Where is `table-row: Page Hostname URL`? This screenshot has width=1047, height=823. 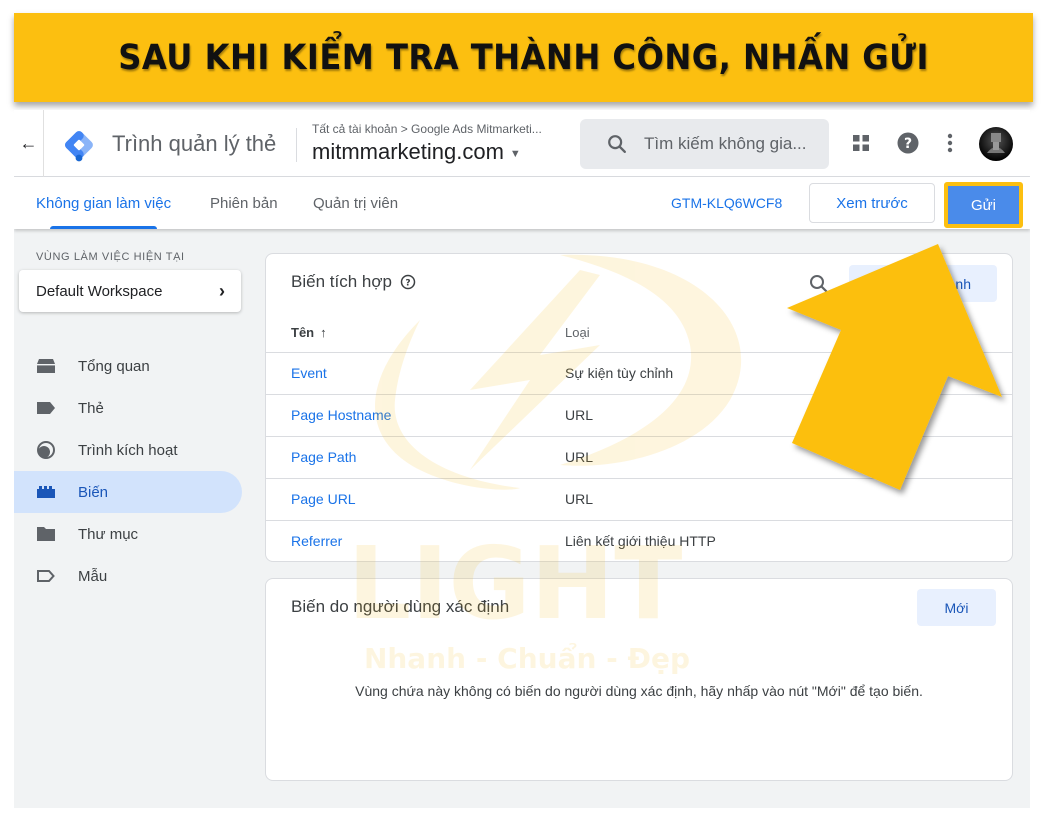 table-row: Page Hostname URL is located at coordinates (639, 416).